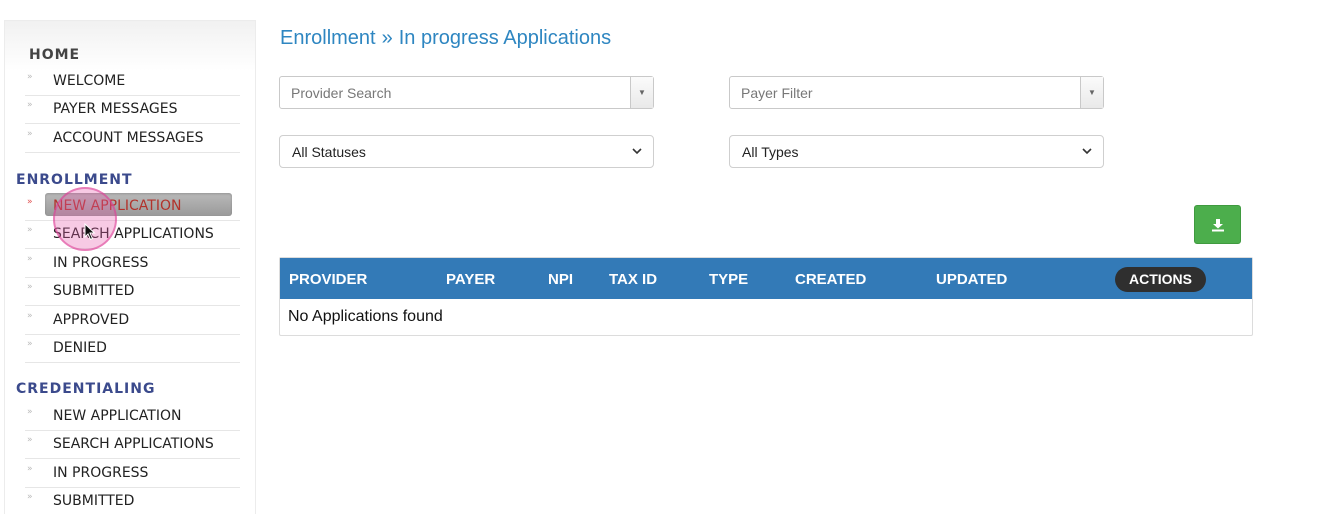  I want to click on breadcrumb: Enrollment» In progress Applications, so click(445, 38).